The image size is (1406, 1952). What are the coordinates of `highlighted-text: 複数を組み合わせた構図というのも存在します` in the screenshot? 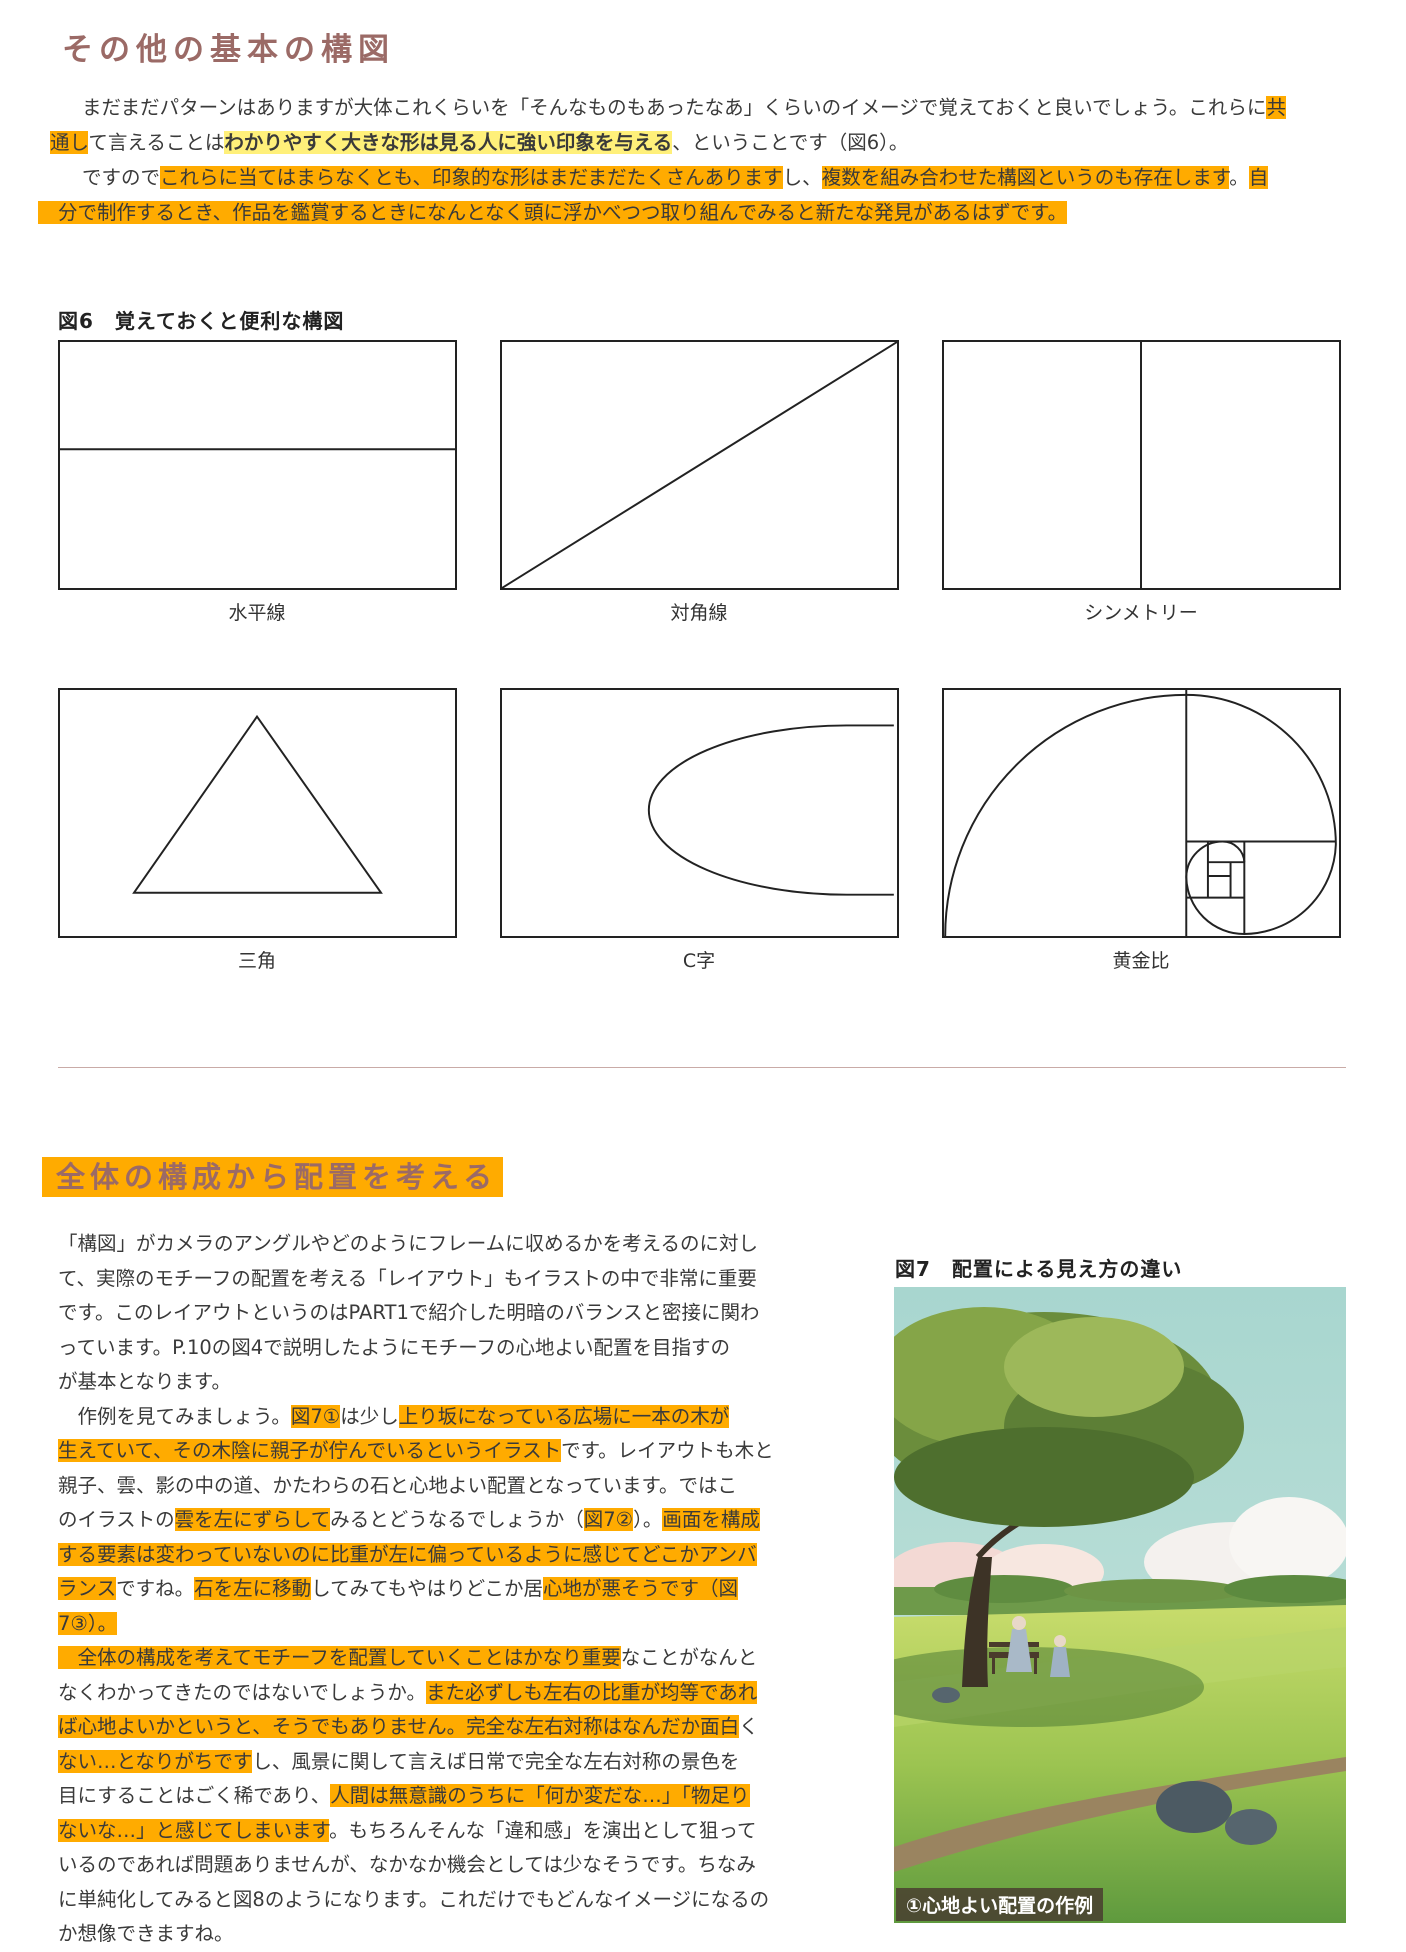 It's located at (1025, 177).